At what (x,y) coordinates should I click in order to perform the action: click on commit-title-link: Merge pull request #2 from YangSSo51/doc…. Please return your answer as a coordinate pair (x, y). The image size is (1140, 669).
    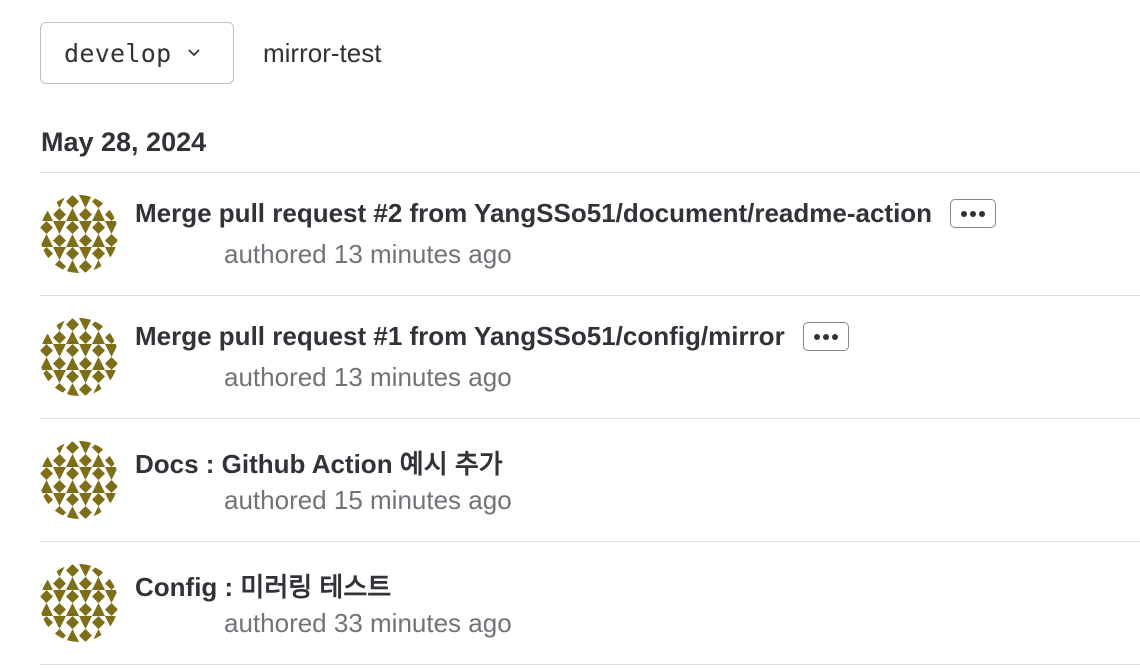
    Looking at the image, I should click on (533, 213).